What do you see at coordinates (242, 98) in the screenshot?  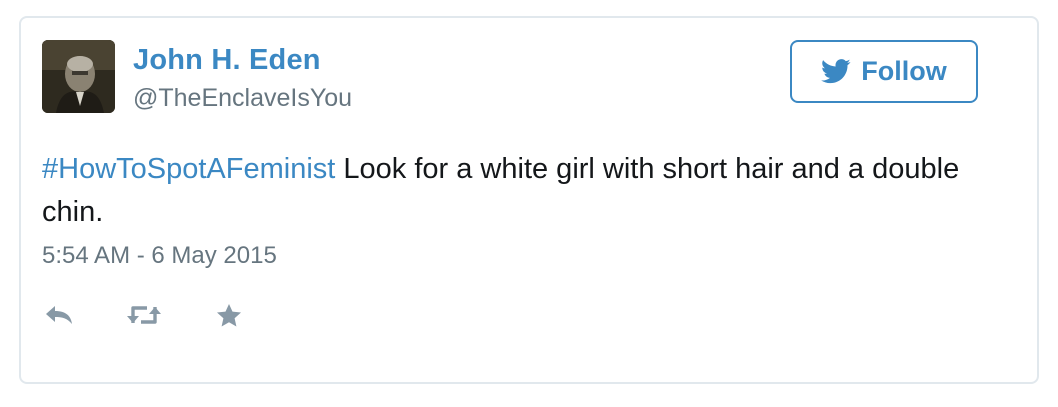 I see `user-handle: @TheEnclaveIsYou` at bounding box center [242, 98].